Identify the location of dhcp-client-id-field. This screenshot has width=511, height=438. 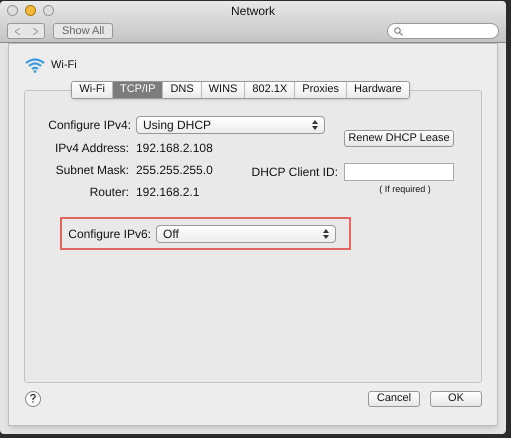
(399, 171).